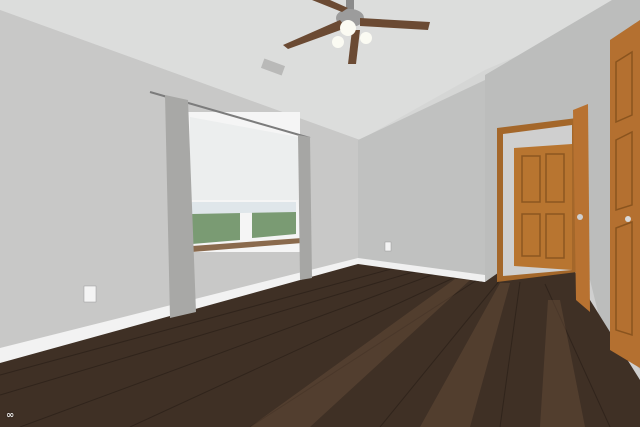  What do you see at coordinates (580, 217) in the screenshot?
I see `door-knob` at bounding box center [580, 217].